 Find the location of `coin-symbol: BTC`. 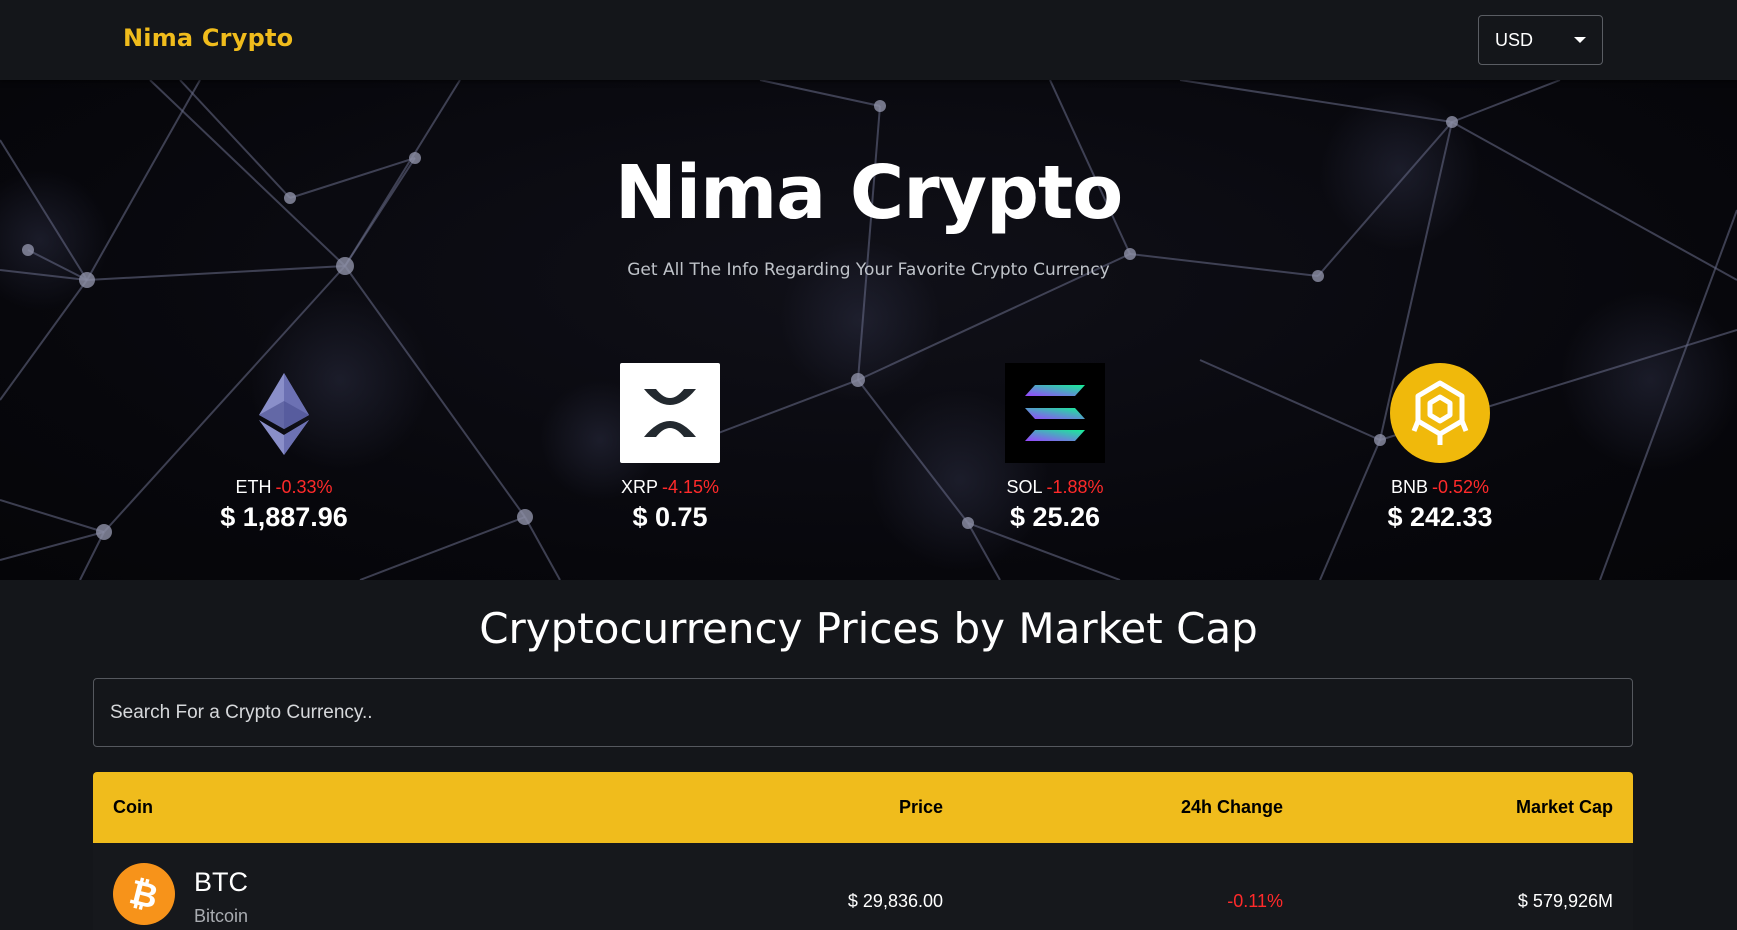

coin-symbol: BTC is located at coordinates (221, 882).